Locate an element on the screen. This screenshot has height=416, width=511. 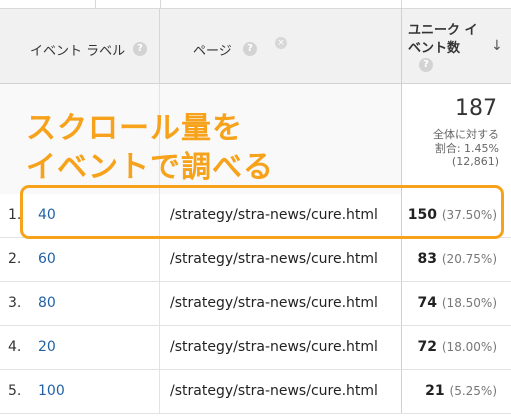
value-number: 72 is located at coordinates (427, 347).